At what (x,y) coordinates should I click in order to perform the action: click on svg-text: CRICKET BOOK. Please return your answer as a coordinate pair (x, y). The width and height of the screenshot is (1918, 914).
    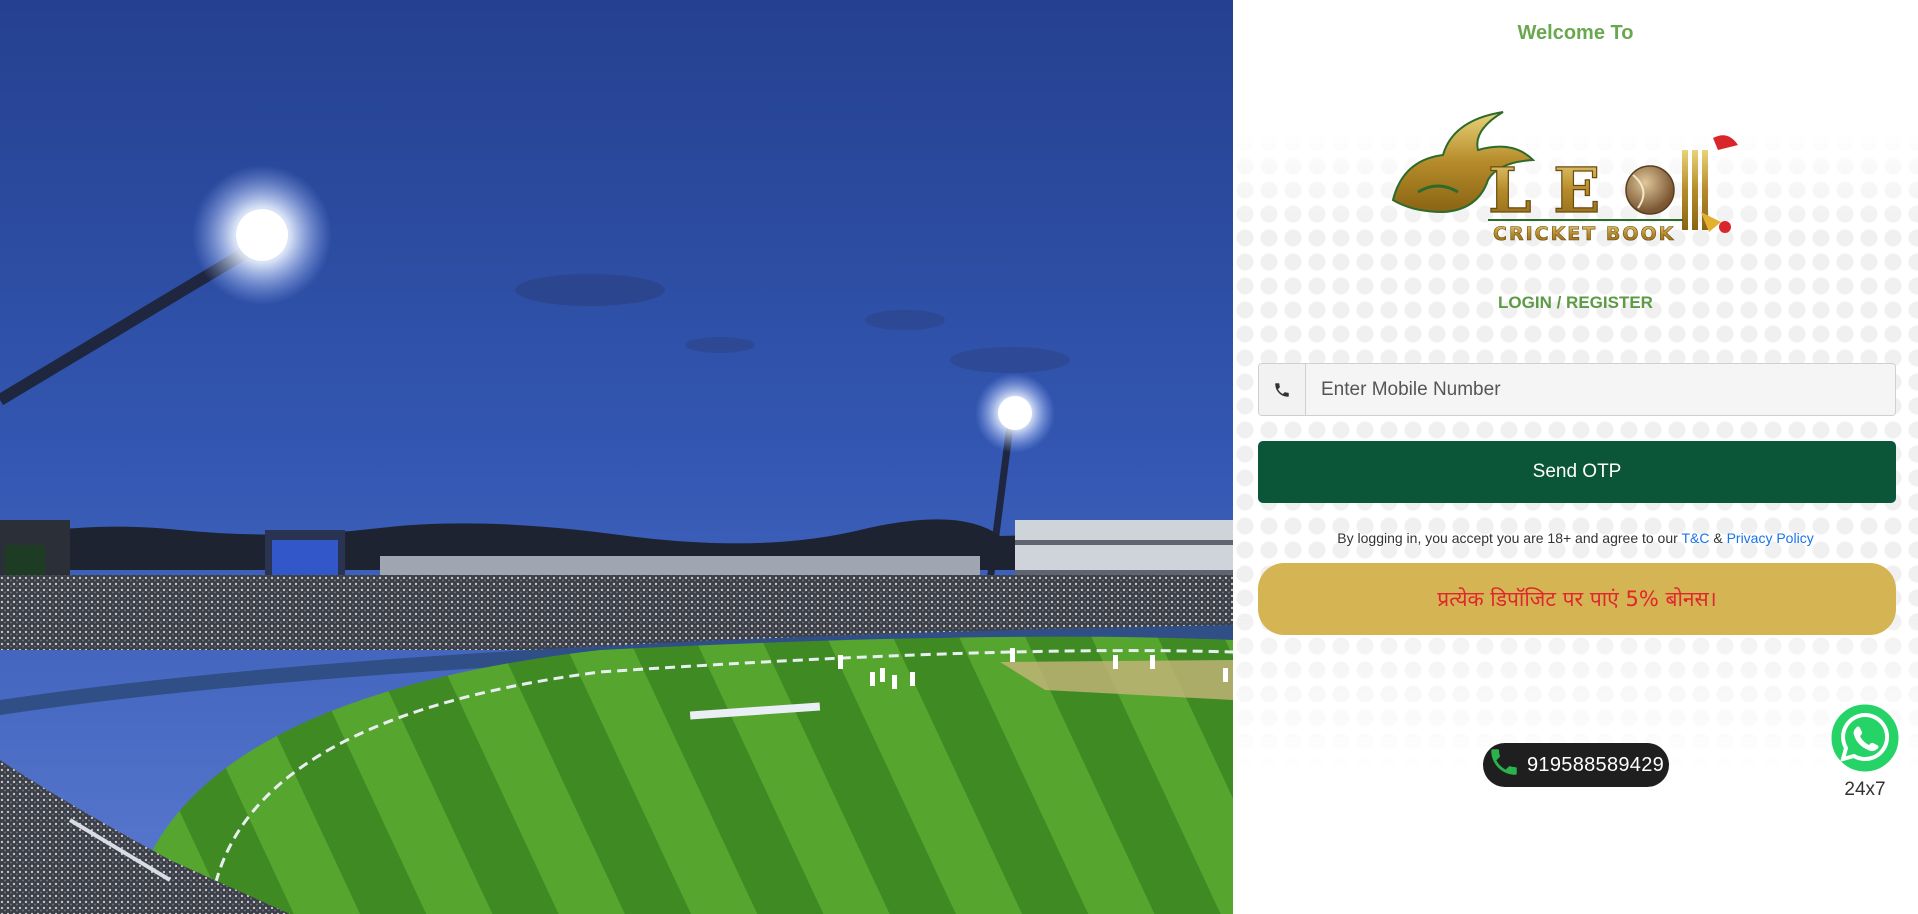
    Looking at the image, I should click on (1584, 234).